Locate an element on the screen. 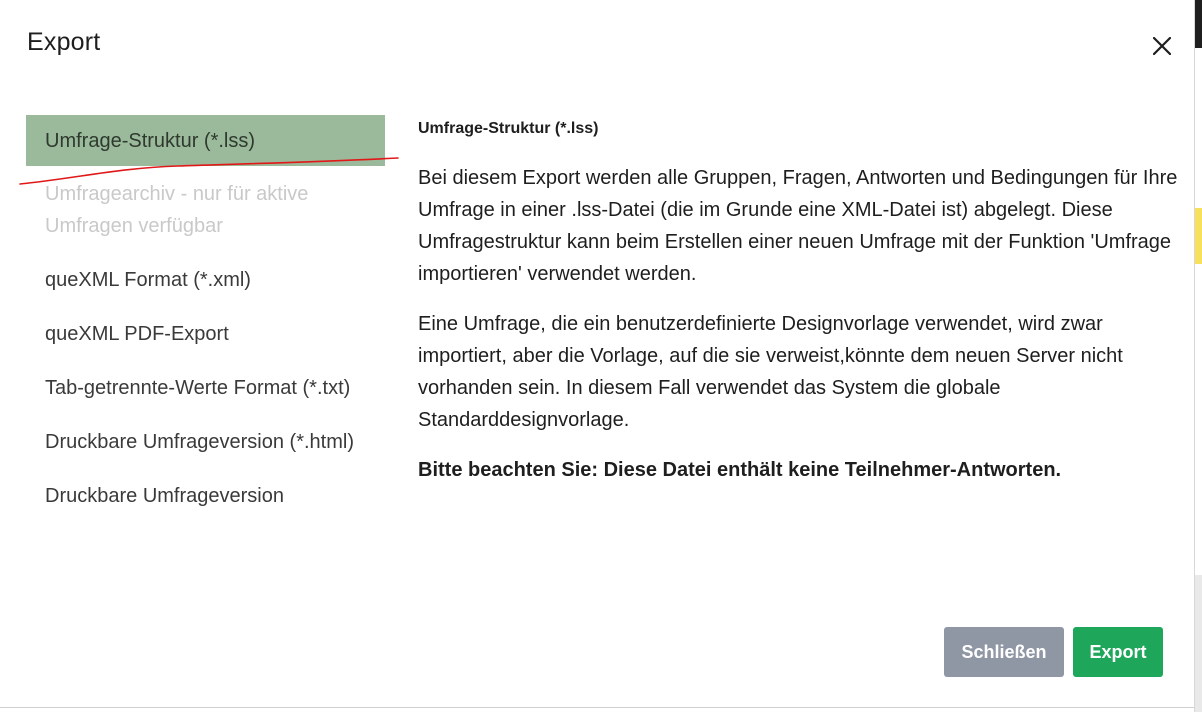 The height and width of the screenshot is (712, 1202). background-panel is located at coordinates (1198, 643).